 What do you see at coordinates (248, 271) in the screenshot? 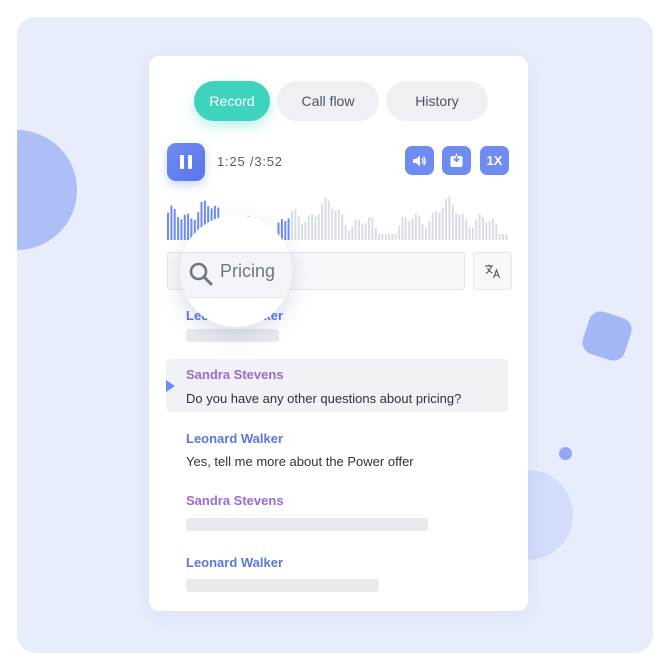
I see `search-query-text: Pricing` at bounding box center [248, 271].